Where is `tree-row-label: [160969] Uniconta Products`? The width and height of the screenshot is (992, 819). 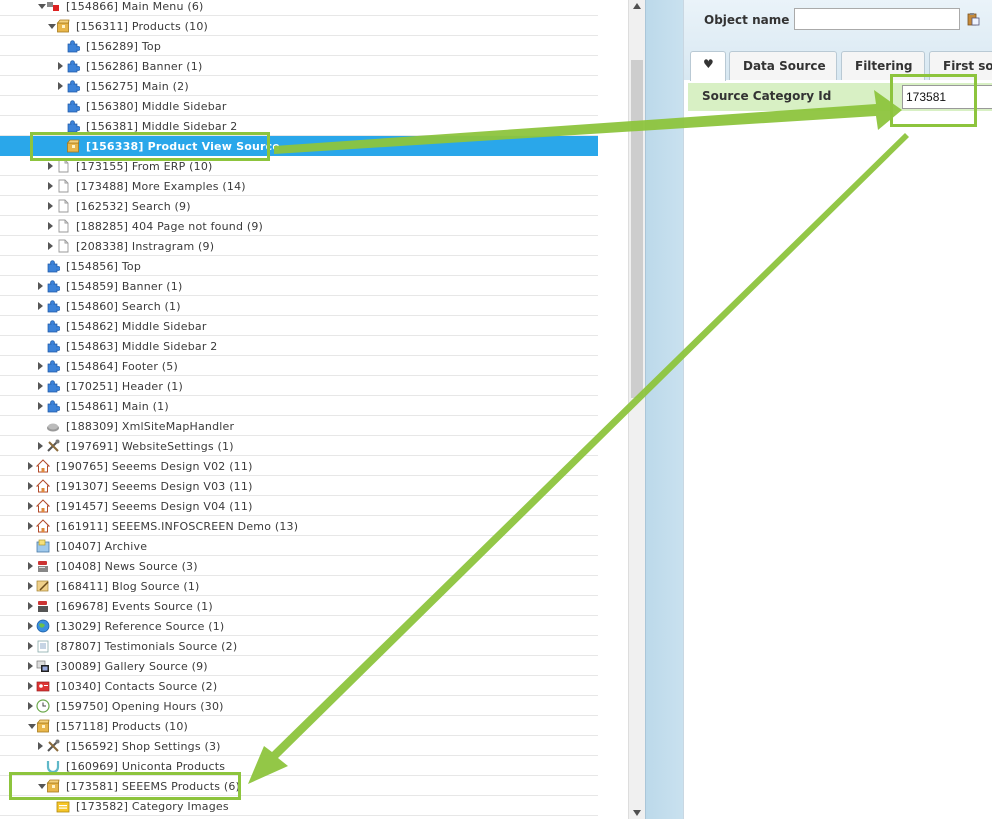
tree-row-label: [160969] Uniconta Products is located at coordinates (146, 766).